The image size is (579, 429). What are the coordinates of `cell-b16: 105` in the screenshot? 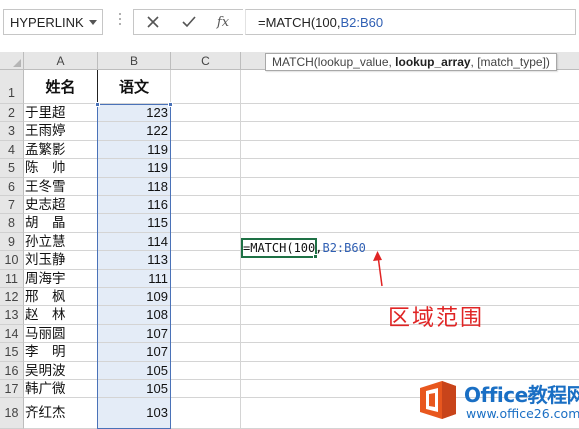 It's located at (134, 370).